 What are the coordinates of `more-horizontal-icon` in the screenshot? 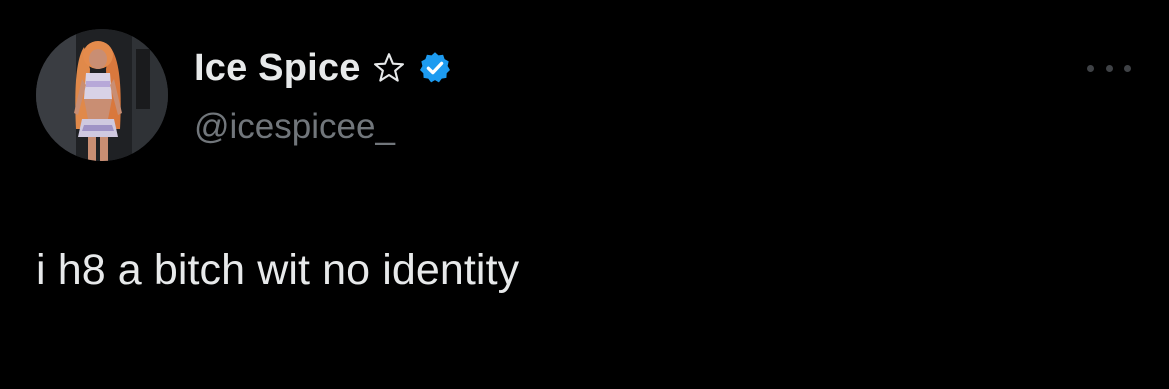 It's located at (1109, 68).